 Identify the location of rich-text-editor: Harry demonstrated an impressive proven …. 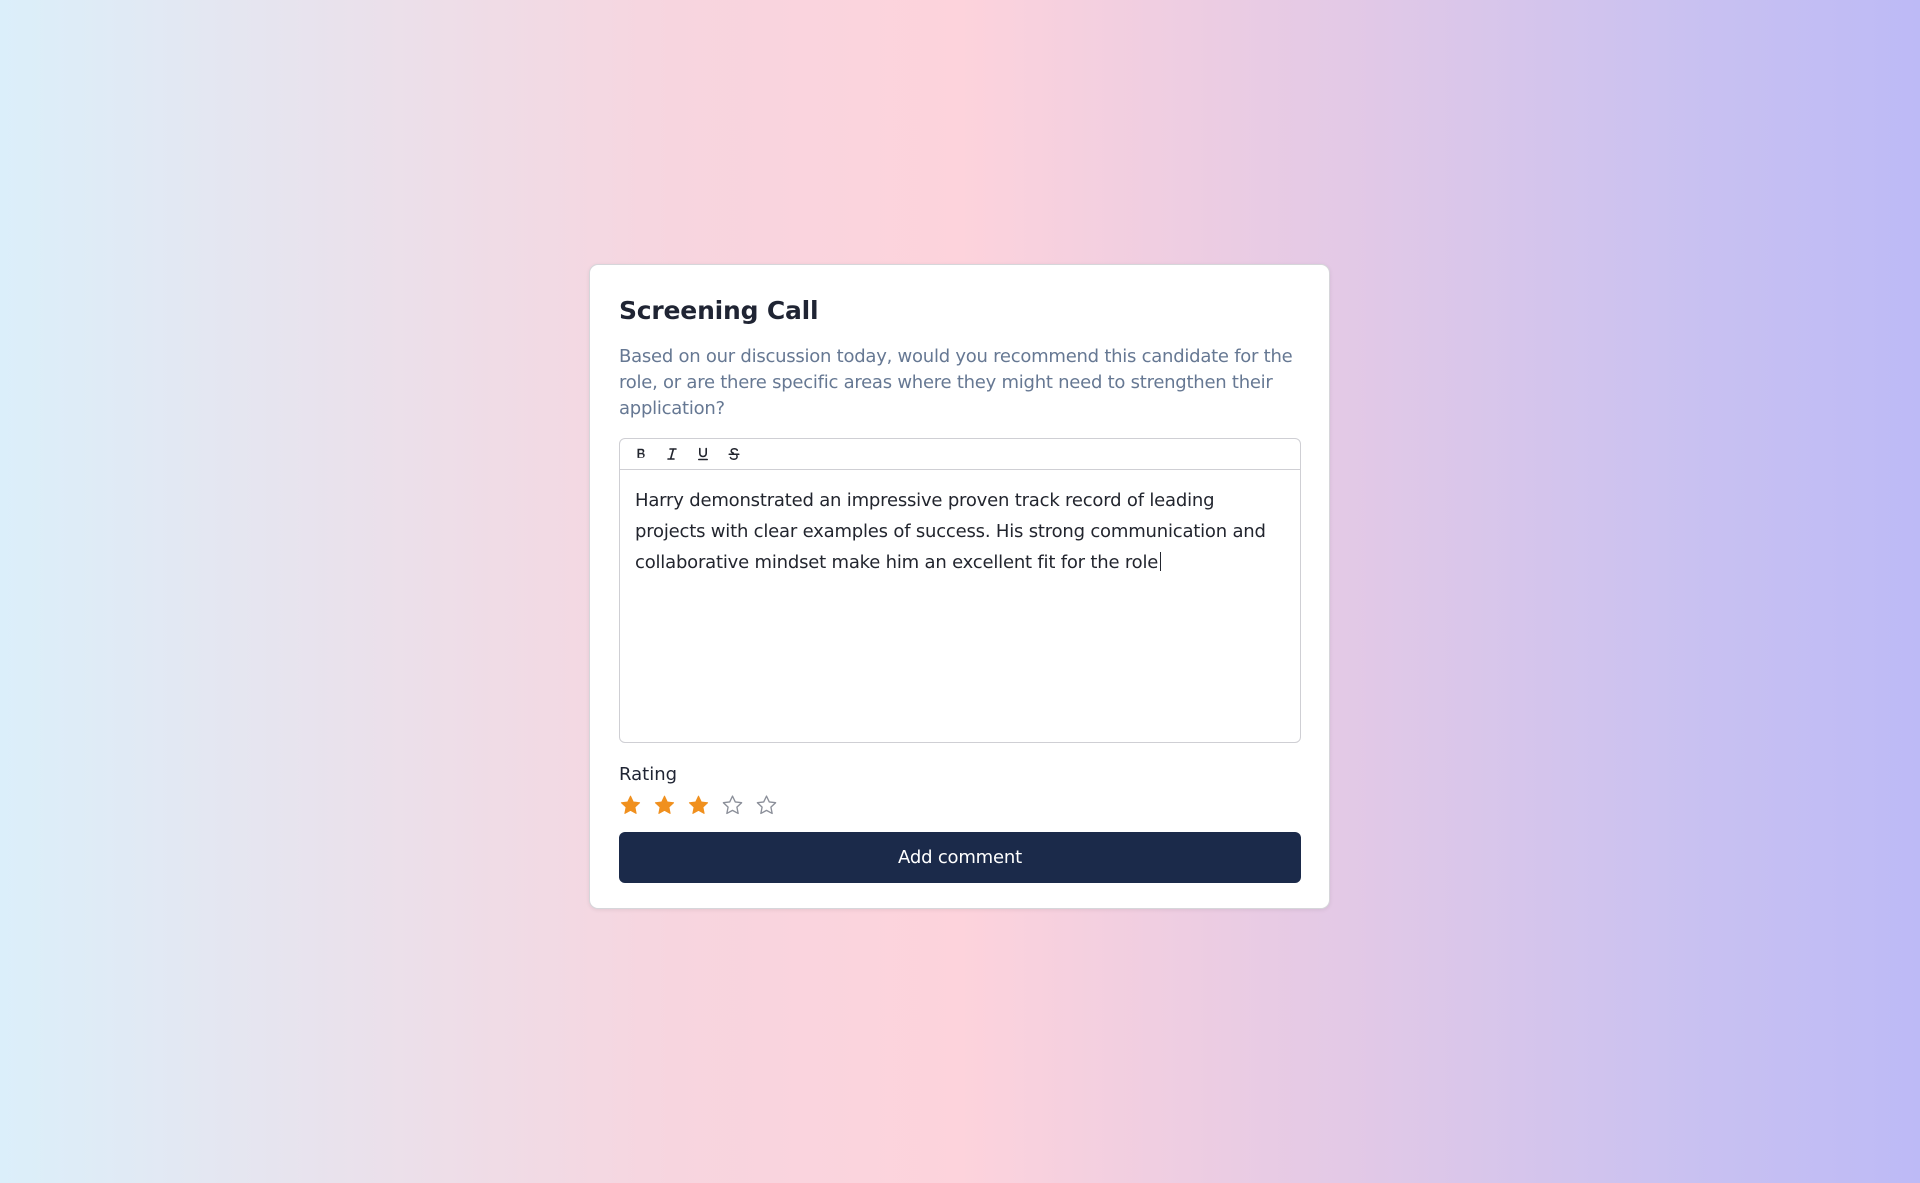
(960, 590).